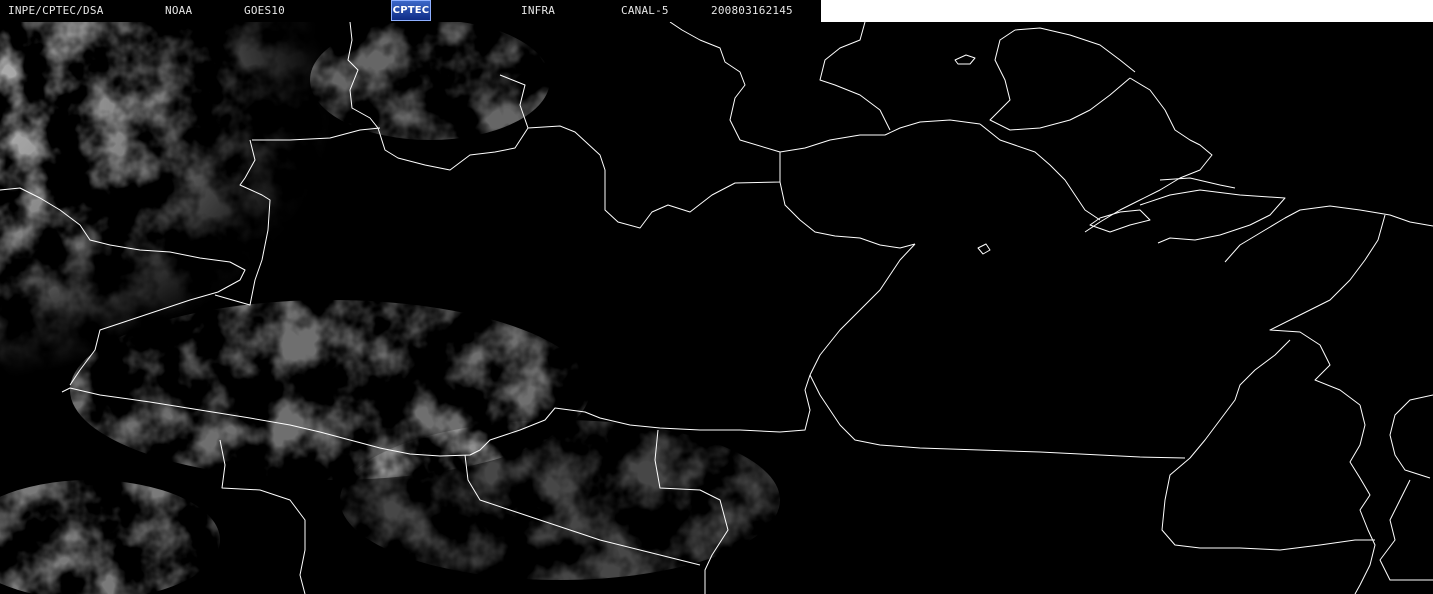 This screenshot has height=594, width=1433. What do you see at coordinates (179, 10) in the screenshot?
I see `agency-label: NOAA` at bounding box center [179, 10].